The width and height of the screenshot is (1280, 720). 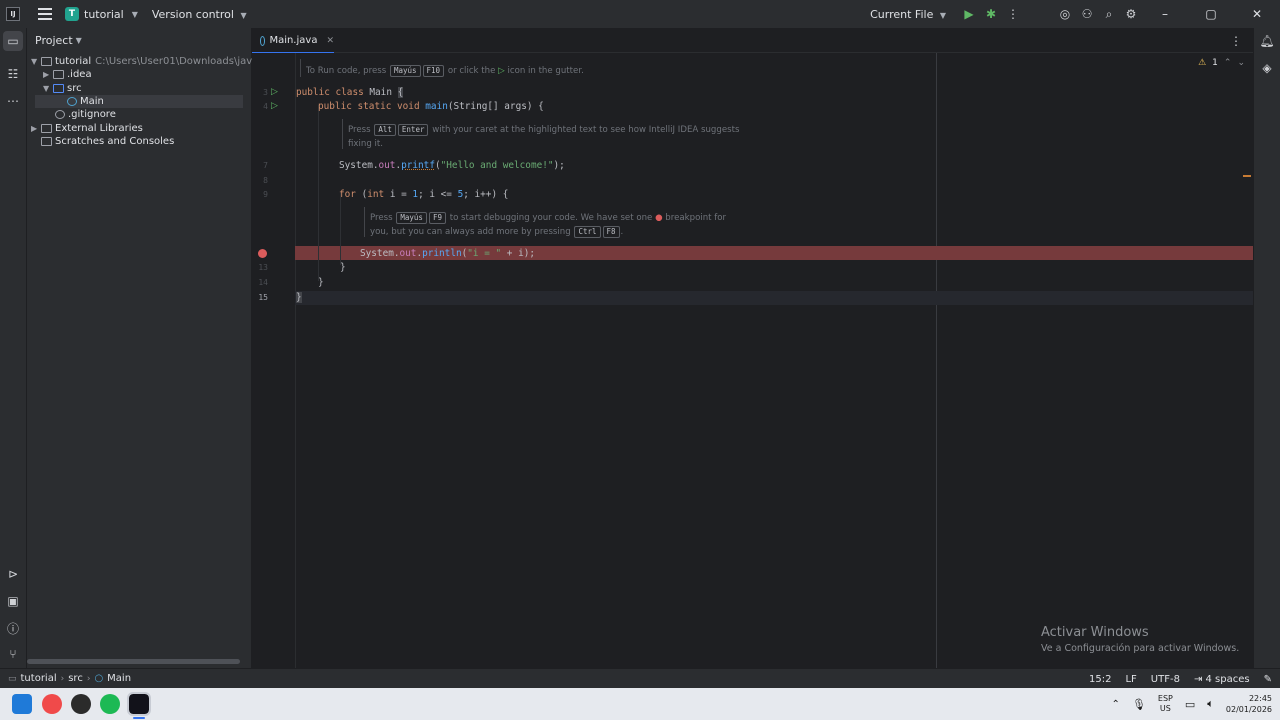 What do you see at coordinates (991, 14) in the screenshot?
I see `debug-icon: ✱` at bounding box center [991, 14].